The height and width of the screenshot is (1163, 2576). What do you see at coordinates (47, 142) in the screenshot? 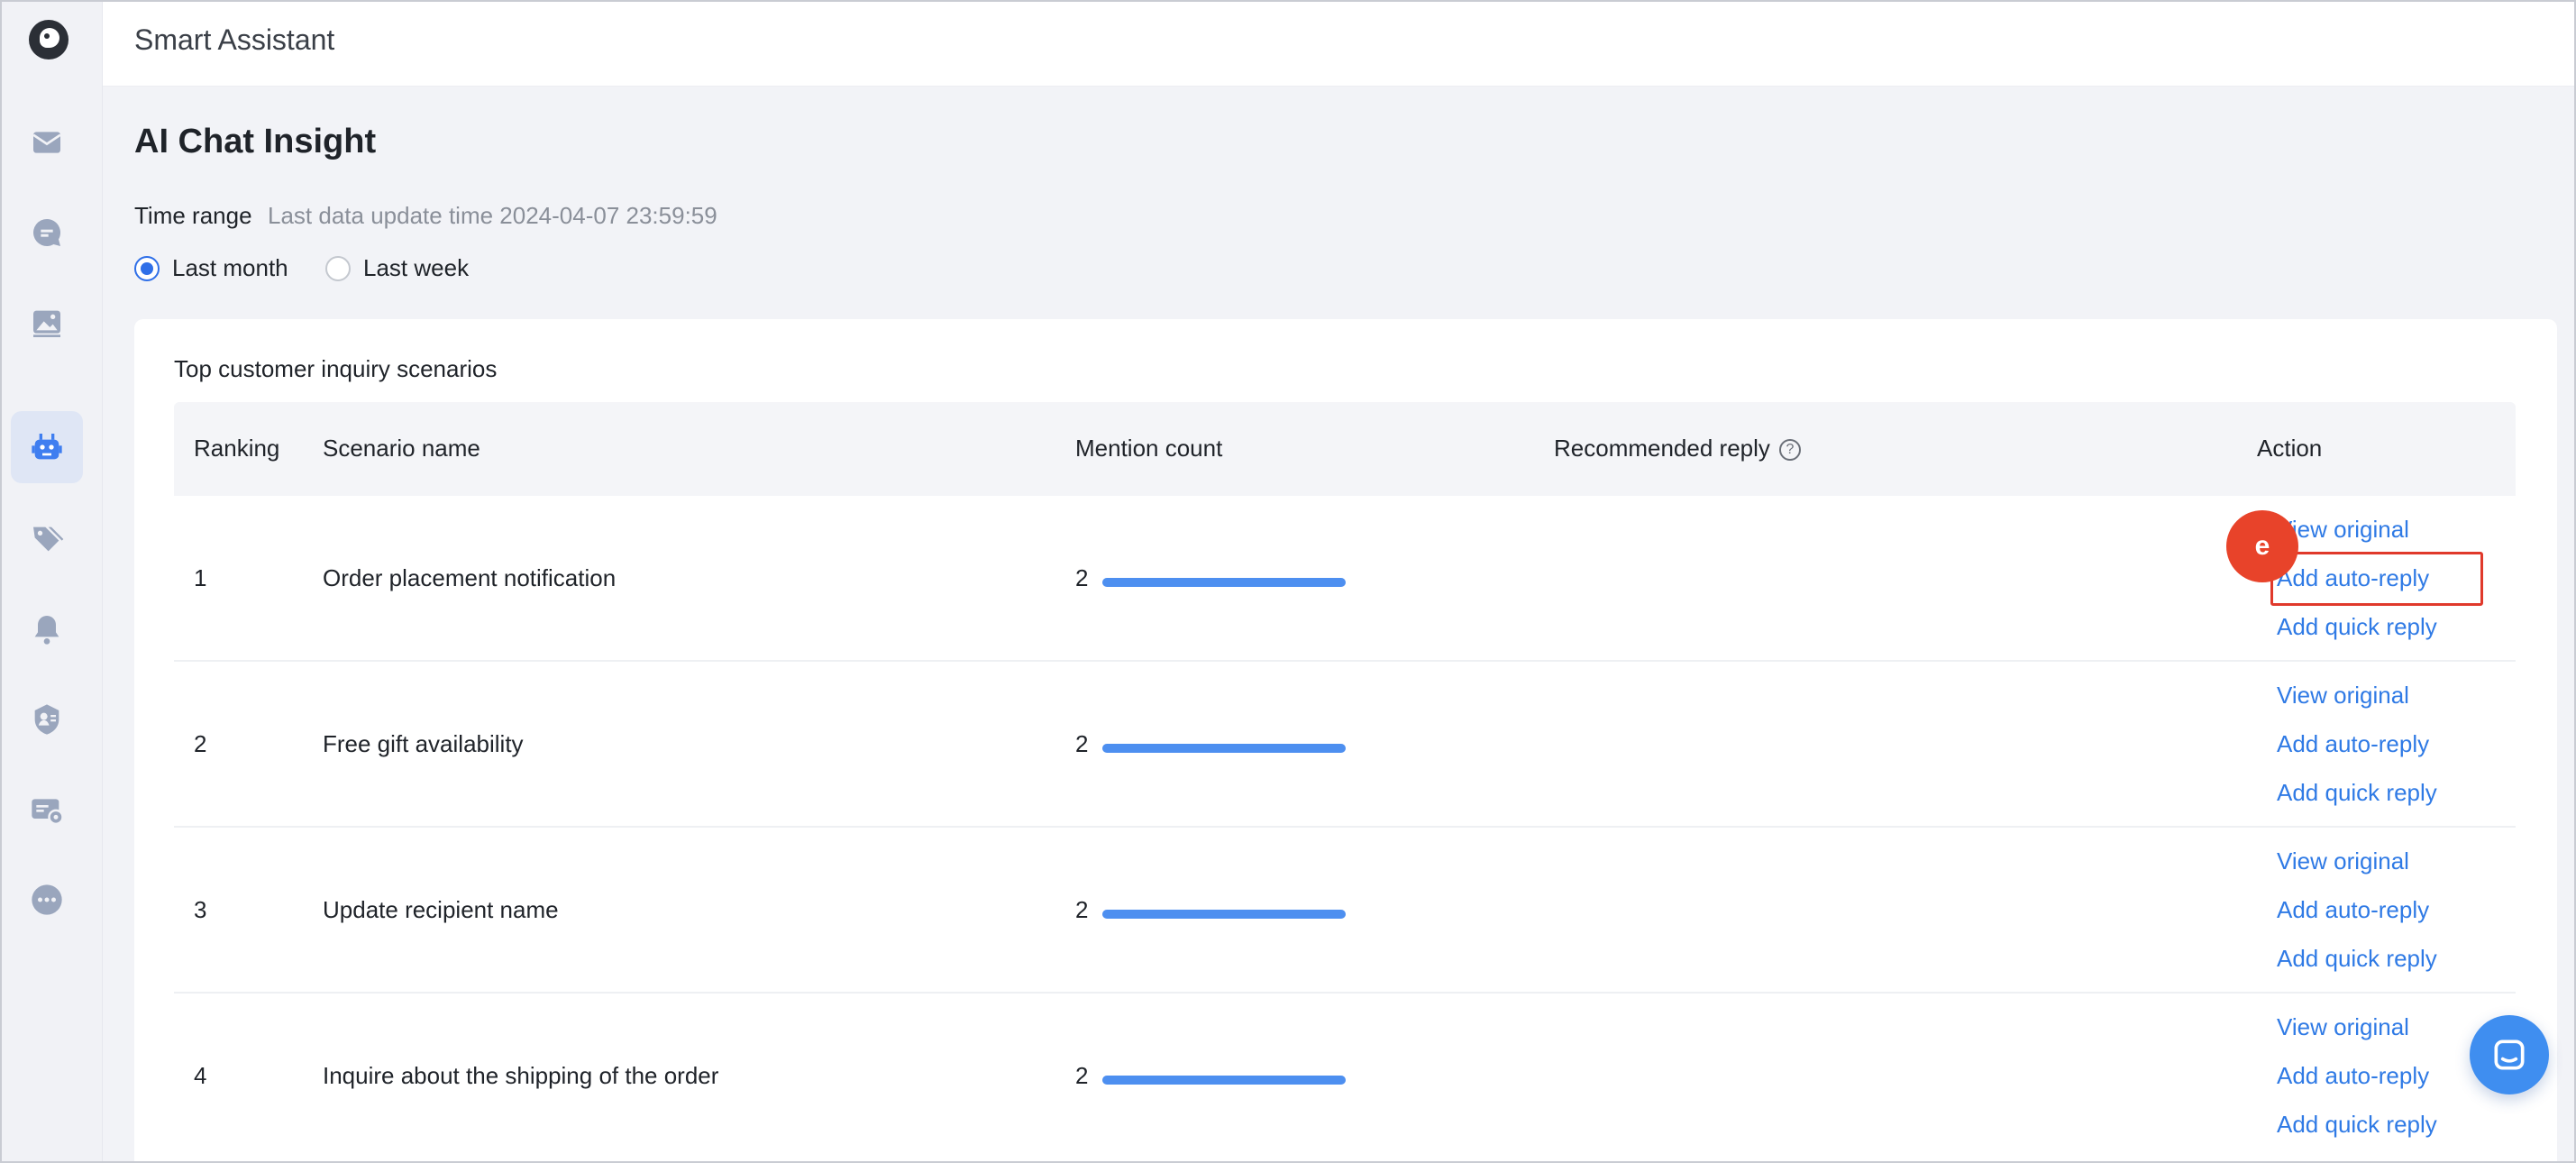
I see `mail-icon` at bounding box center [47, 142].